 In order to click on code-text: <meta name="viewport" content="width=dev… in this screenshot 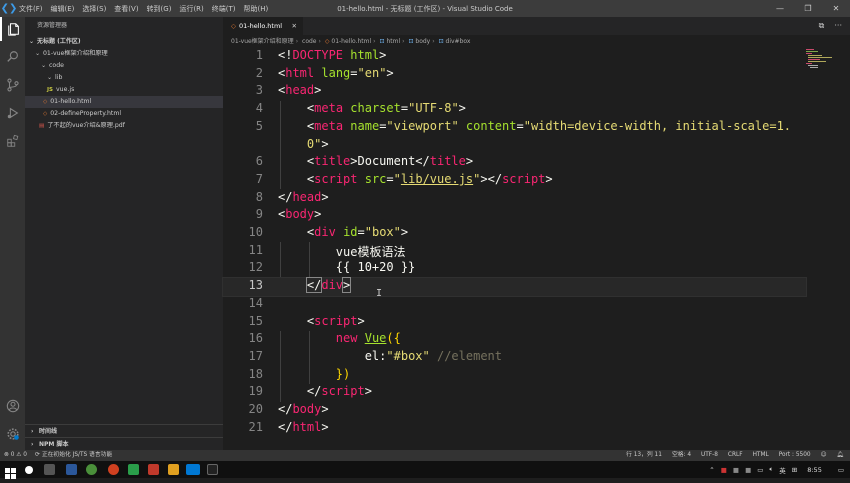, I will do `click(549, 125)`.